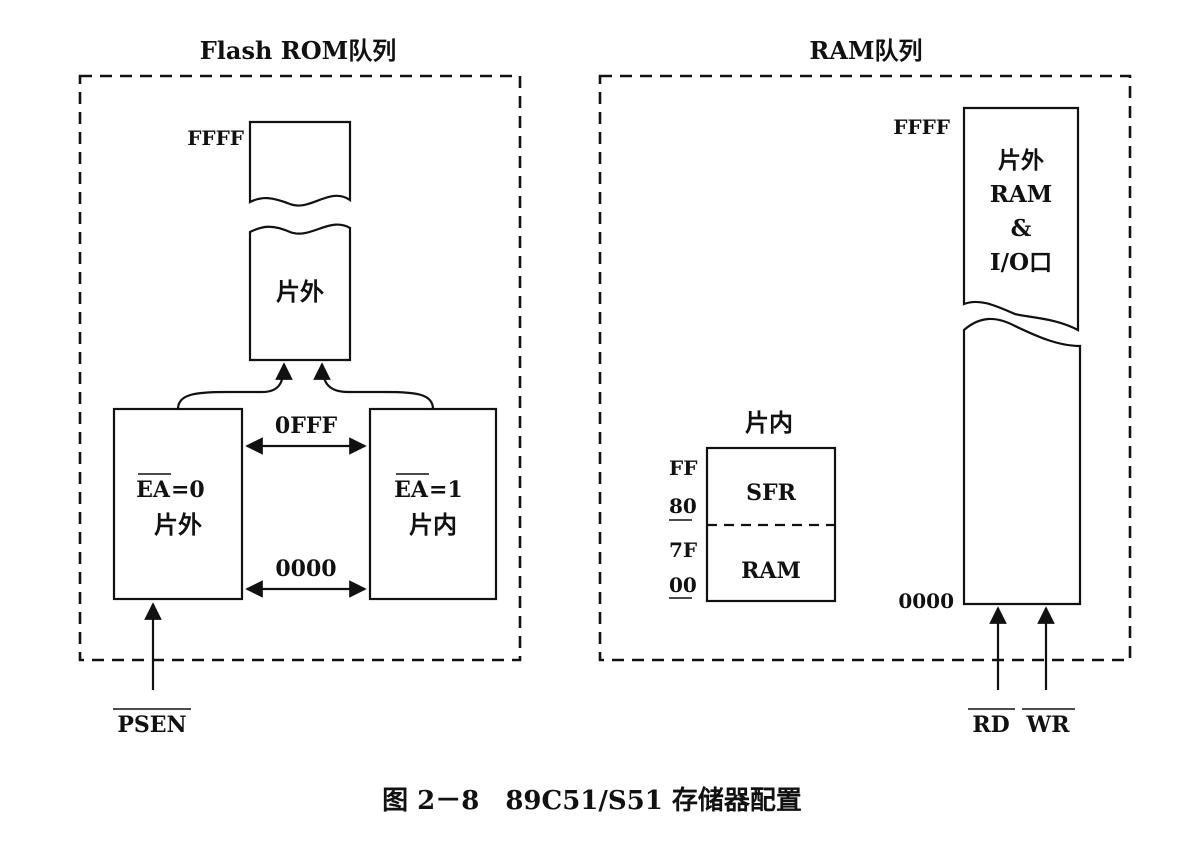 This screenshot has width=1185, height=850. Describe the element at coordinates (921, 127) in the screenshot. I see `external-top-address: FFFF` at that location.